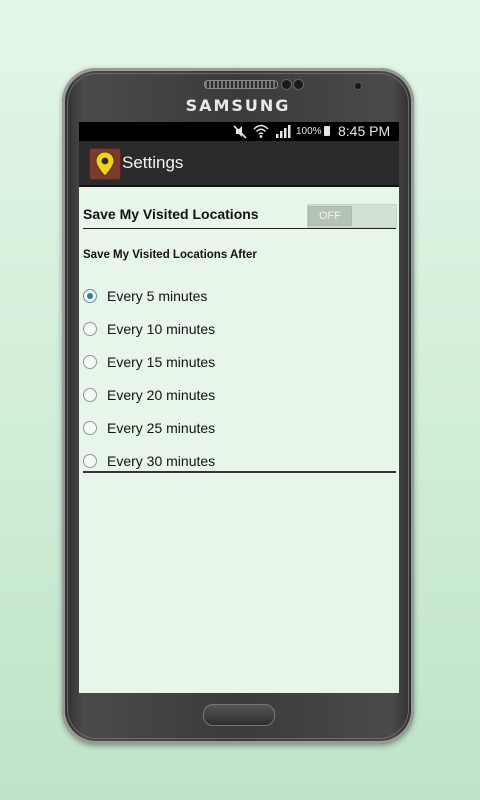 The height and width of the screenshot is (800, 480). Describe the element at coordinates (171, 214) in the screenshot. I see `visited-locations-label: Save My Visited Locations` at that location.